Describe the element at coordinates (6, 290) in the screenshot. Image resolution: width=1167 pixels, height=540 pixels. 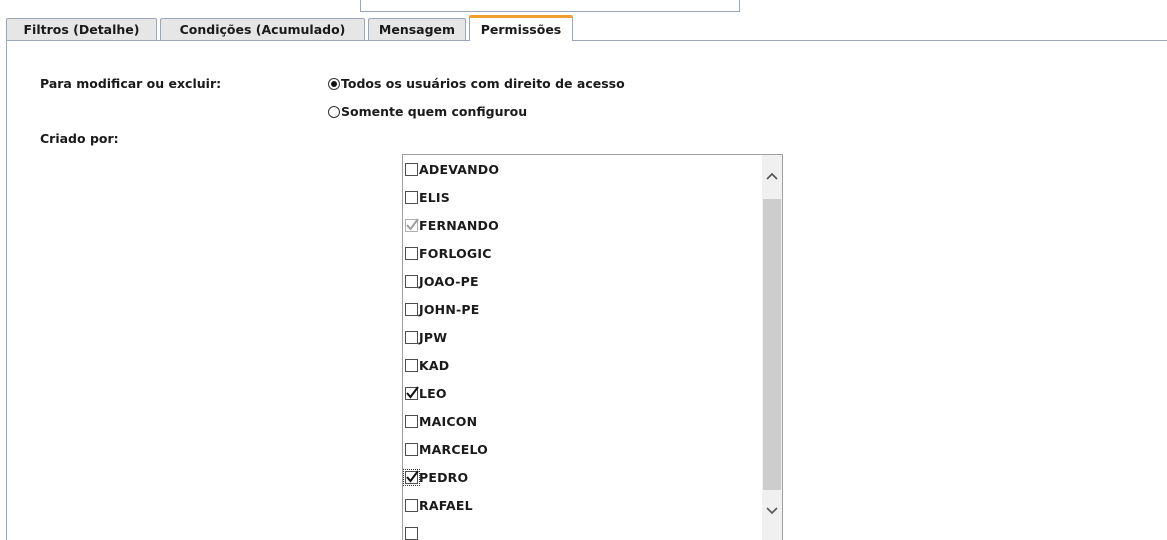
I see `panel-left-border` at that location.